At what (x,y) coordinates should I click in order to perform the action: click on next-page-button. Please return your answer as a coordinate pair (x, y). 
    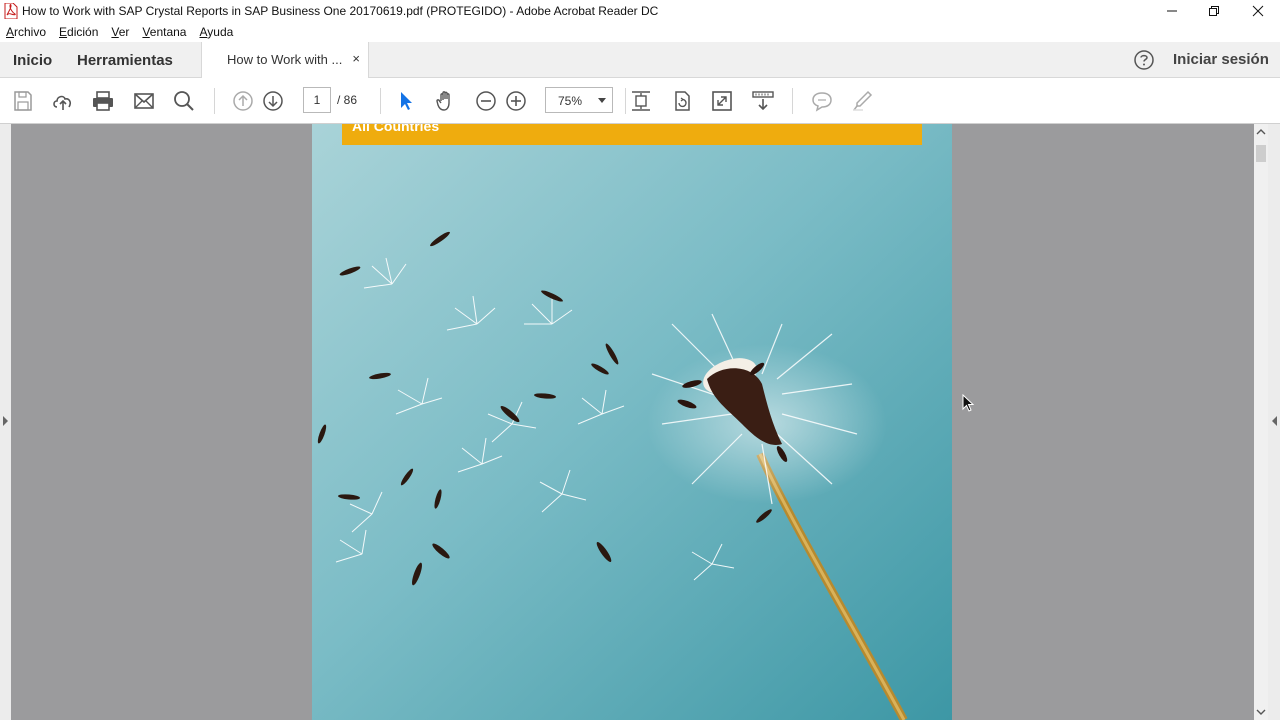
    Looking at the image, I should click on (273, 101).